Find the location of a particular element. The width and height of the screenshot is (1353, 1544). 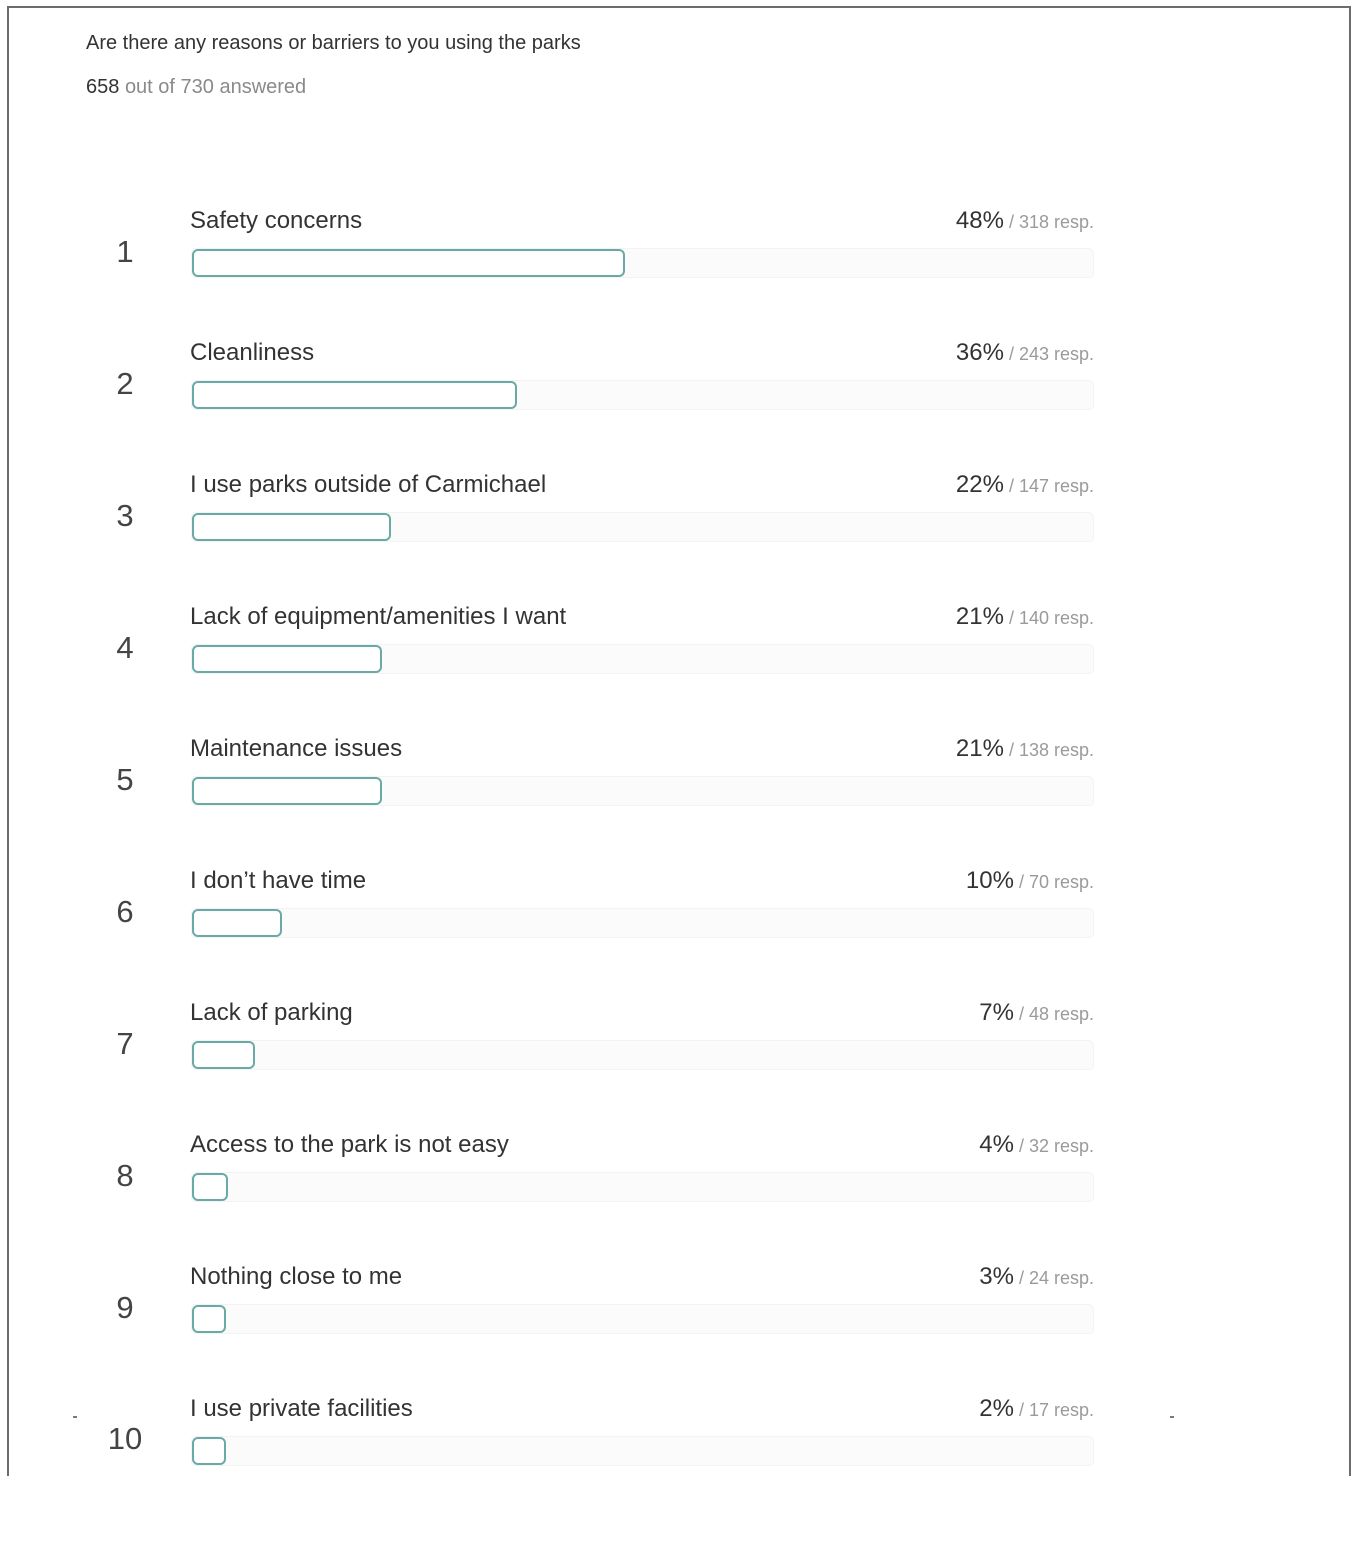

category-label: I use private facilities is located at coordinates (301, 1408).